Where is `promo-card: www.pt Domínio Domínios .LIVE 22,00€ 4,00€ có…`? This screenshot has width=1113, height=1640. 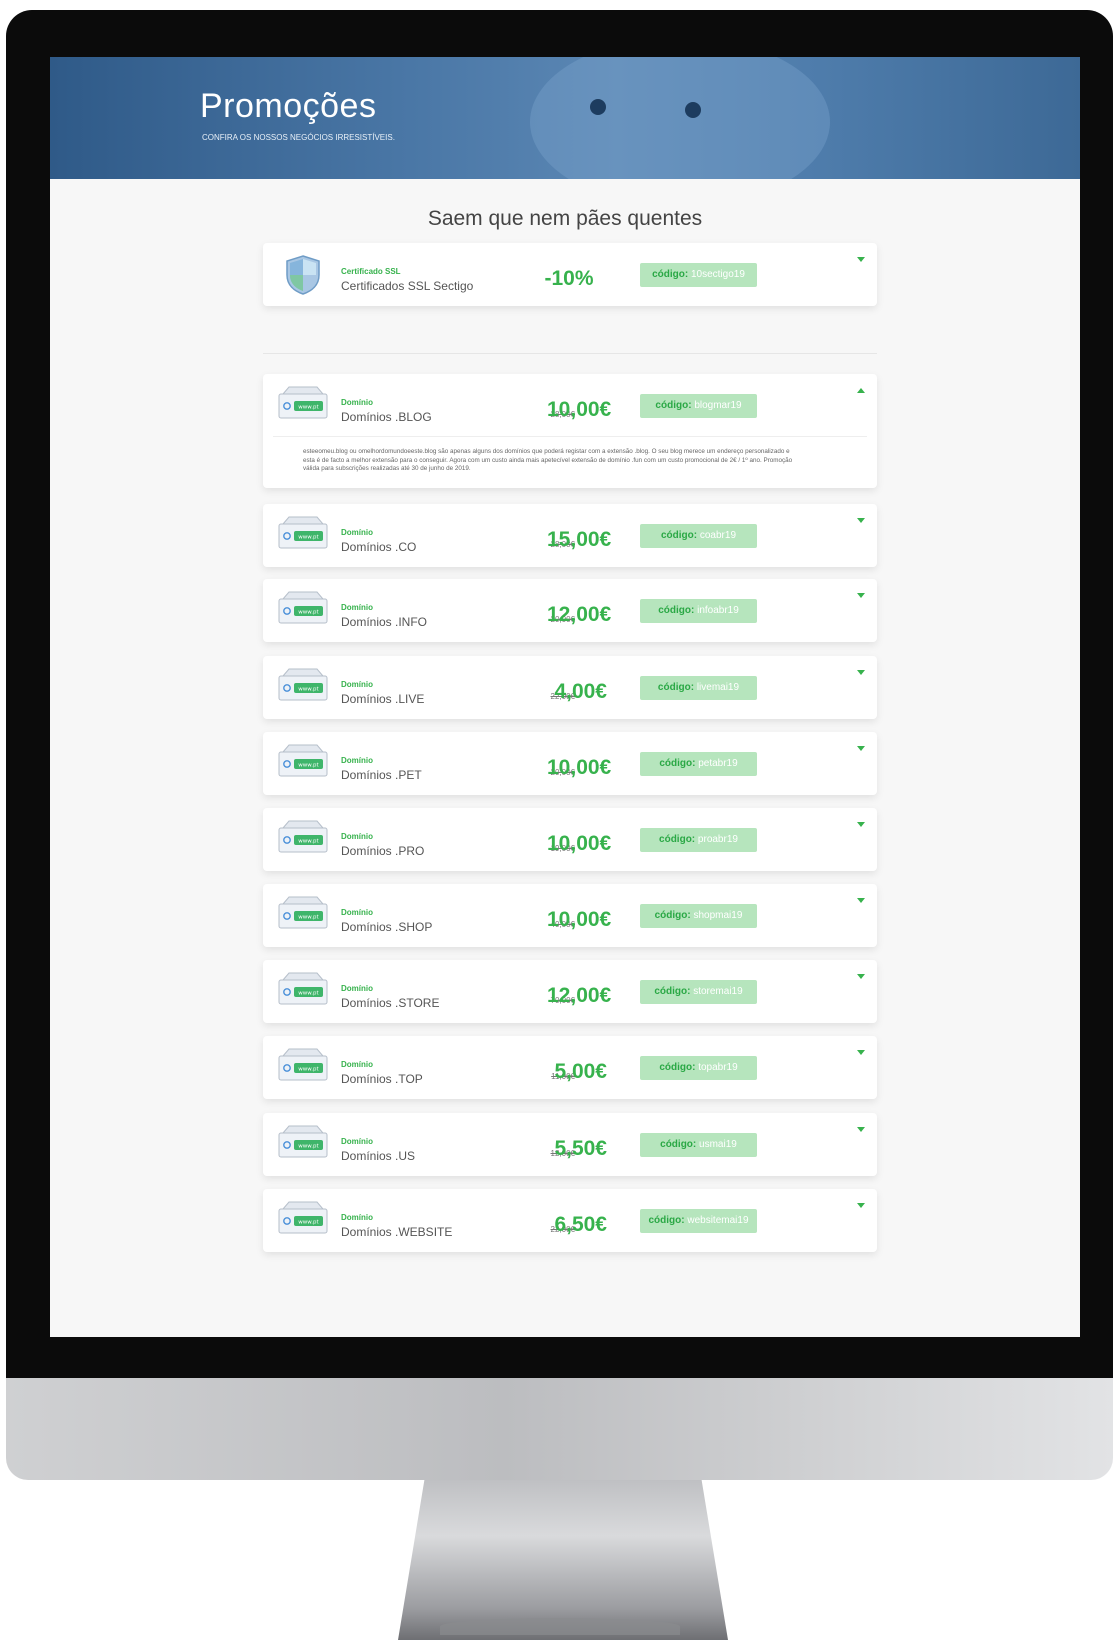 promo-card: www.pt Domínio Domínios .LIVE 22,00€ 4,00€ có… is located at coordinates (570, 687).